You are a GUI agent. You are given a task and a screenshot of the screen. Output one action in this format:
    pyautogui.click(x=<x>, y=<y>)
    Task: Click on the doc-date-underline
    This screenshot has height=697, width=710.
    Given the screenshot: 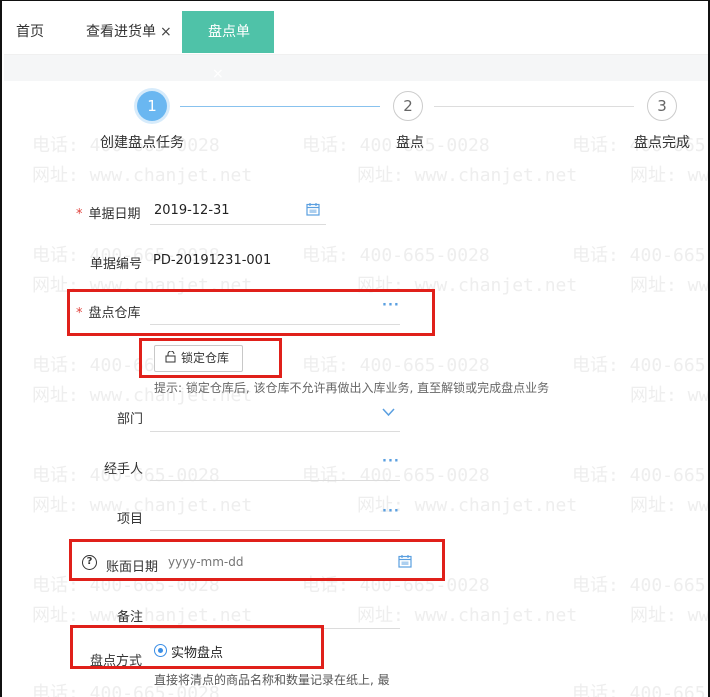 What is the action you would take?
    pyautogui.click(x=238, y=224)
    